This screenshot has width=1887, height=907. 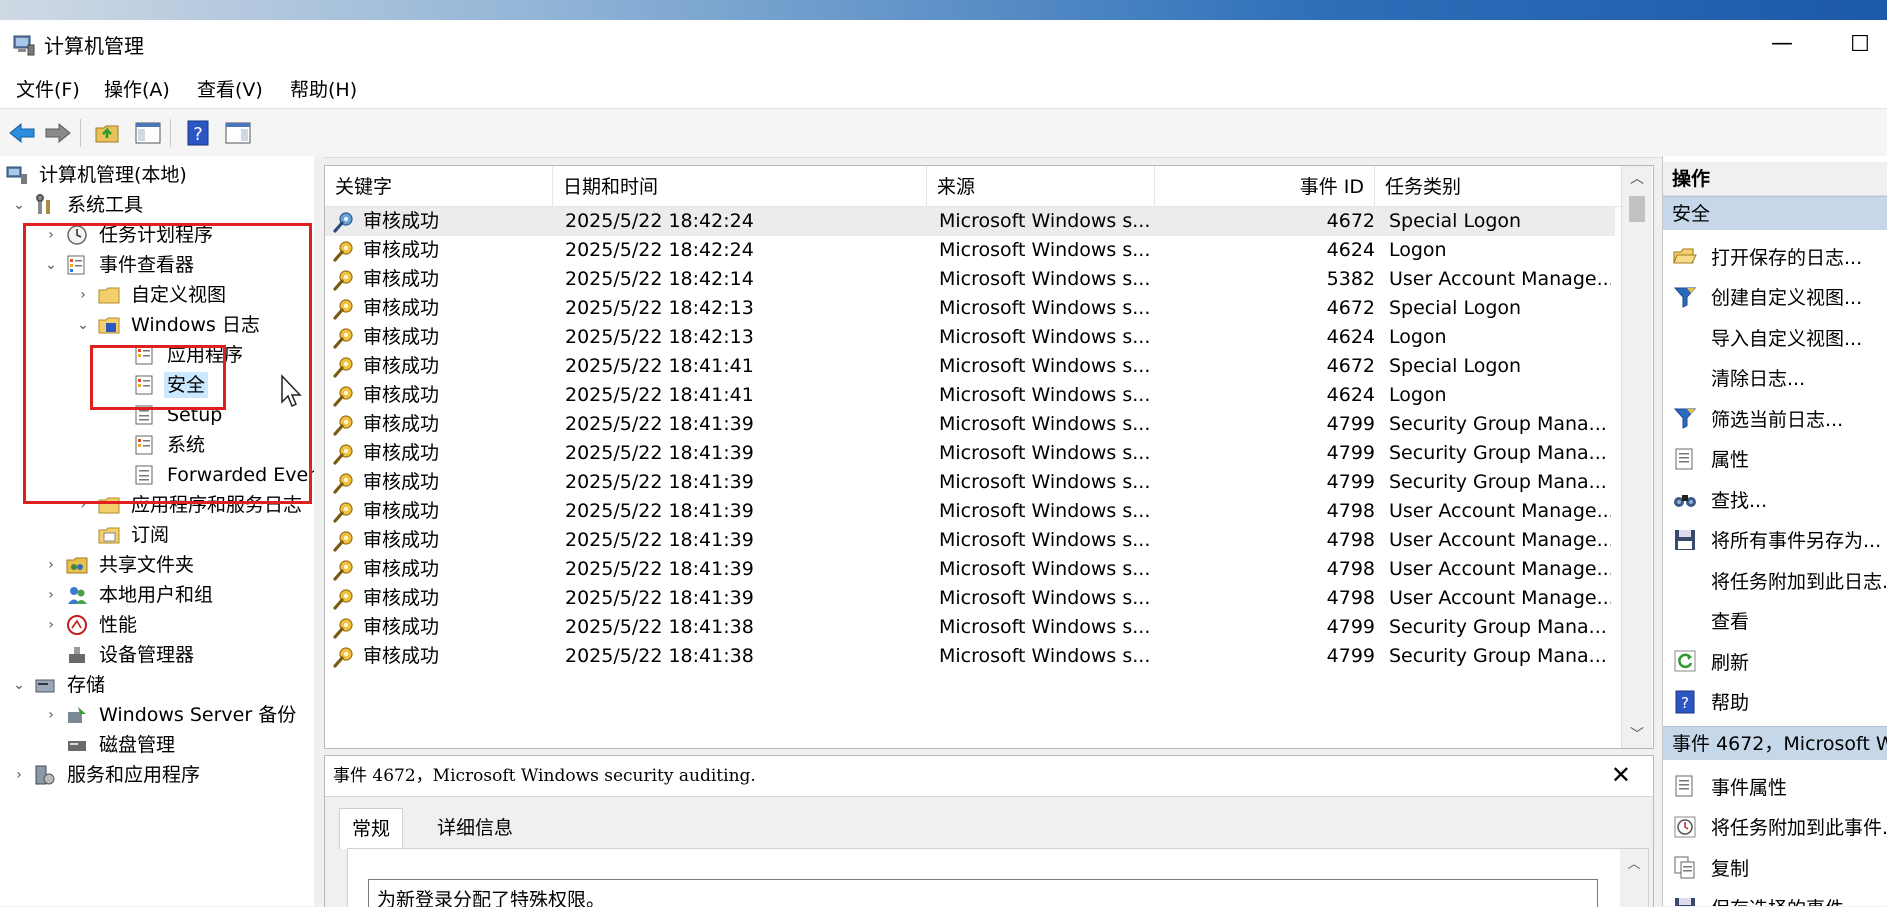 I want to click on action-item: 事件属性, so click(x=1775, y=786).